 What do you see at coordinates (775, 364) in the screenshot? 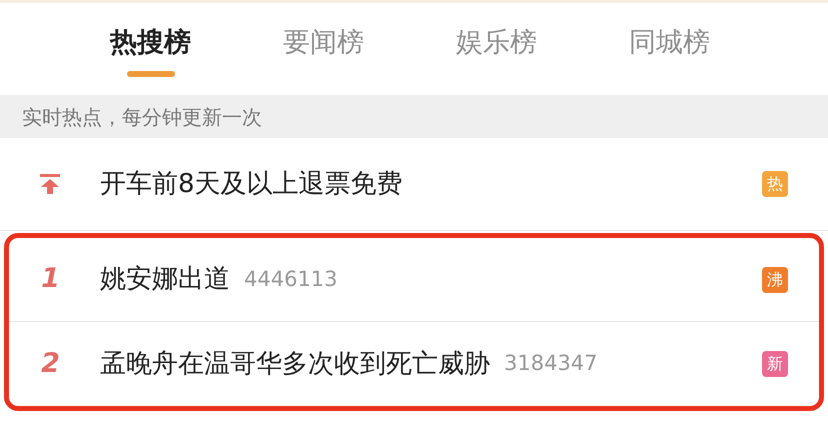
I see `topic-tag: 新` at bounding box center [775, 364].